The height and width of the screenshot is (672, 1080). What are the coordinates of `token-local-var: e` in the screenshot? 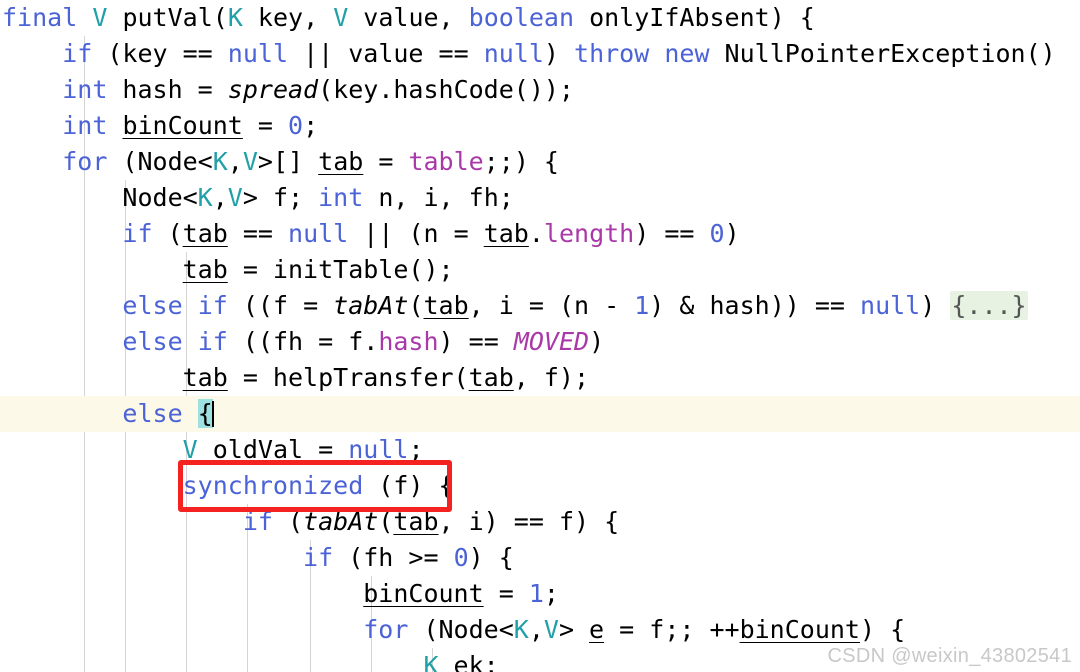 It's located at (597, 629).